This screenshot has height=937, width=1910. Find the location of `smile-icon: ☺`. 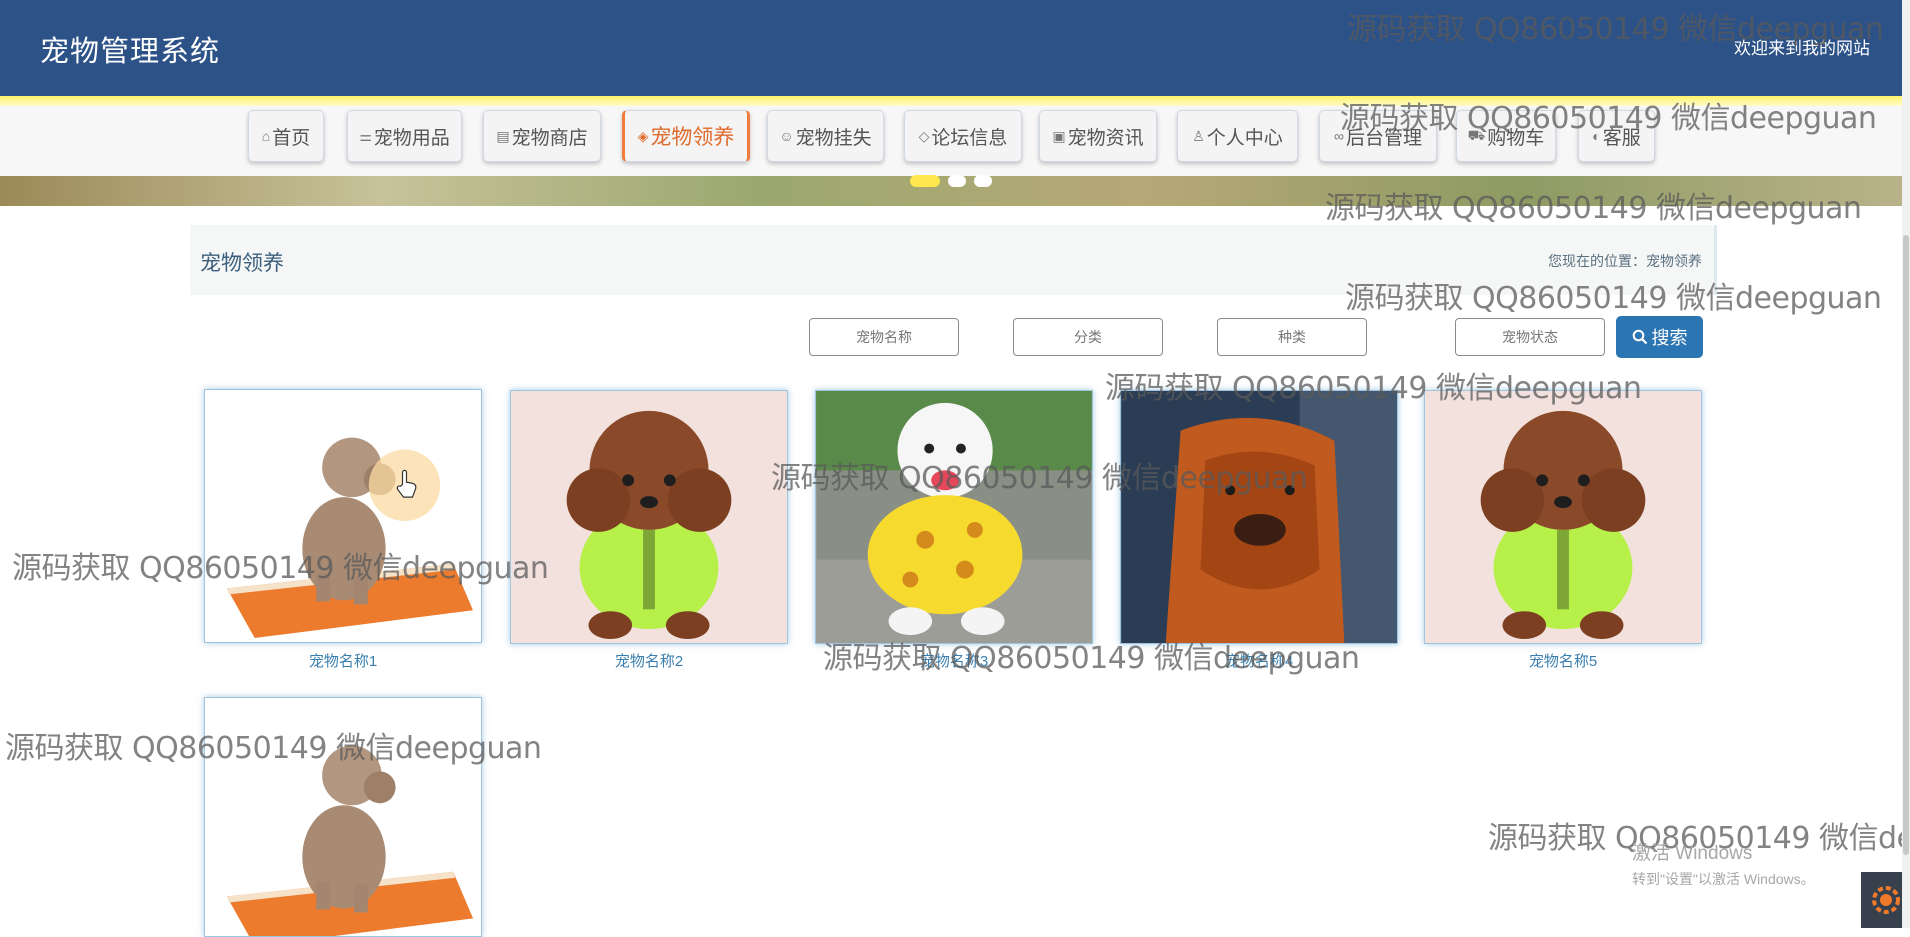

smile-icon: ☺ is located at coordinates (786, 136).